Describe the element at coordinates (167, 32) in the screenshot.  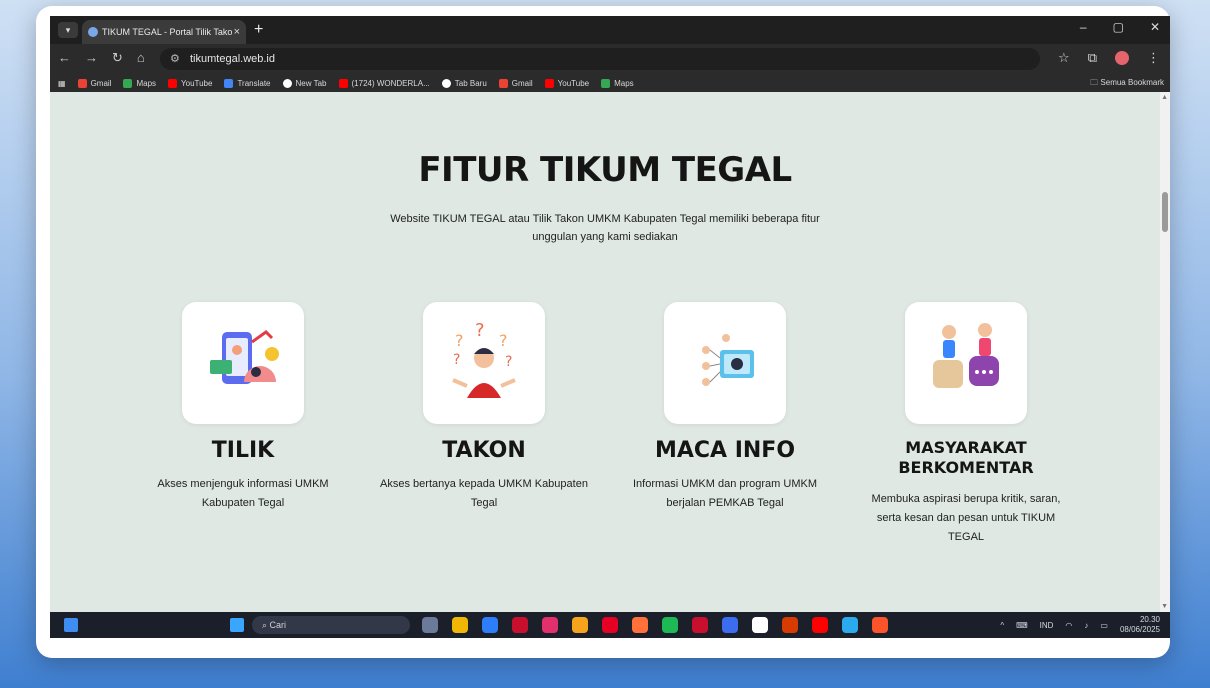
I see `tab-title: TIKUM TEGAL - Portal Tilik Tako` at that location.